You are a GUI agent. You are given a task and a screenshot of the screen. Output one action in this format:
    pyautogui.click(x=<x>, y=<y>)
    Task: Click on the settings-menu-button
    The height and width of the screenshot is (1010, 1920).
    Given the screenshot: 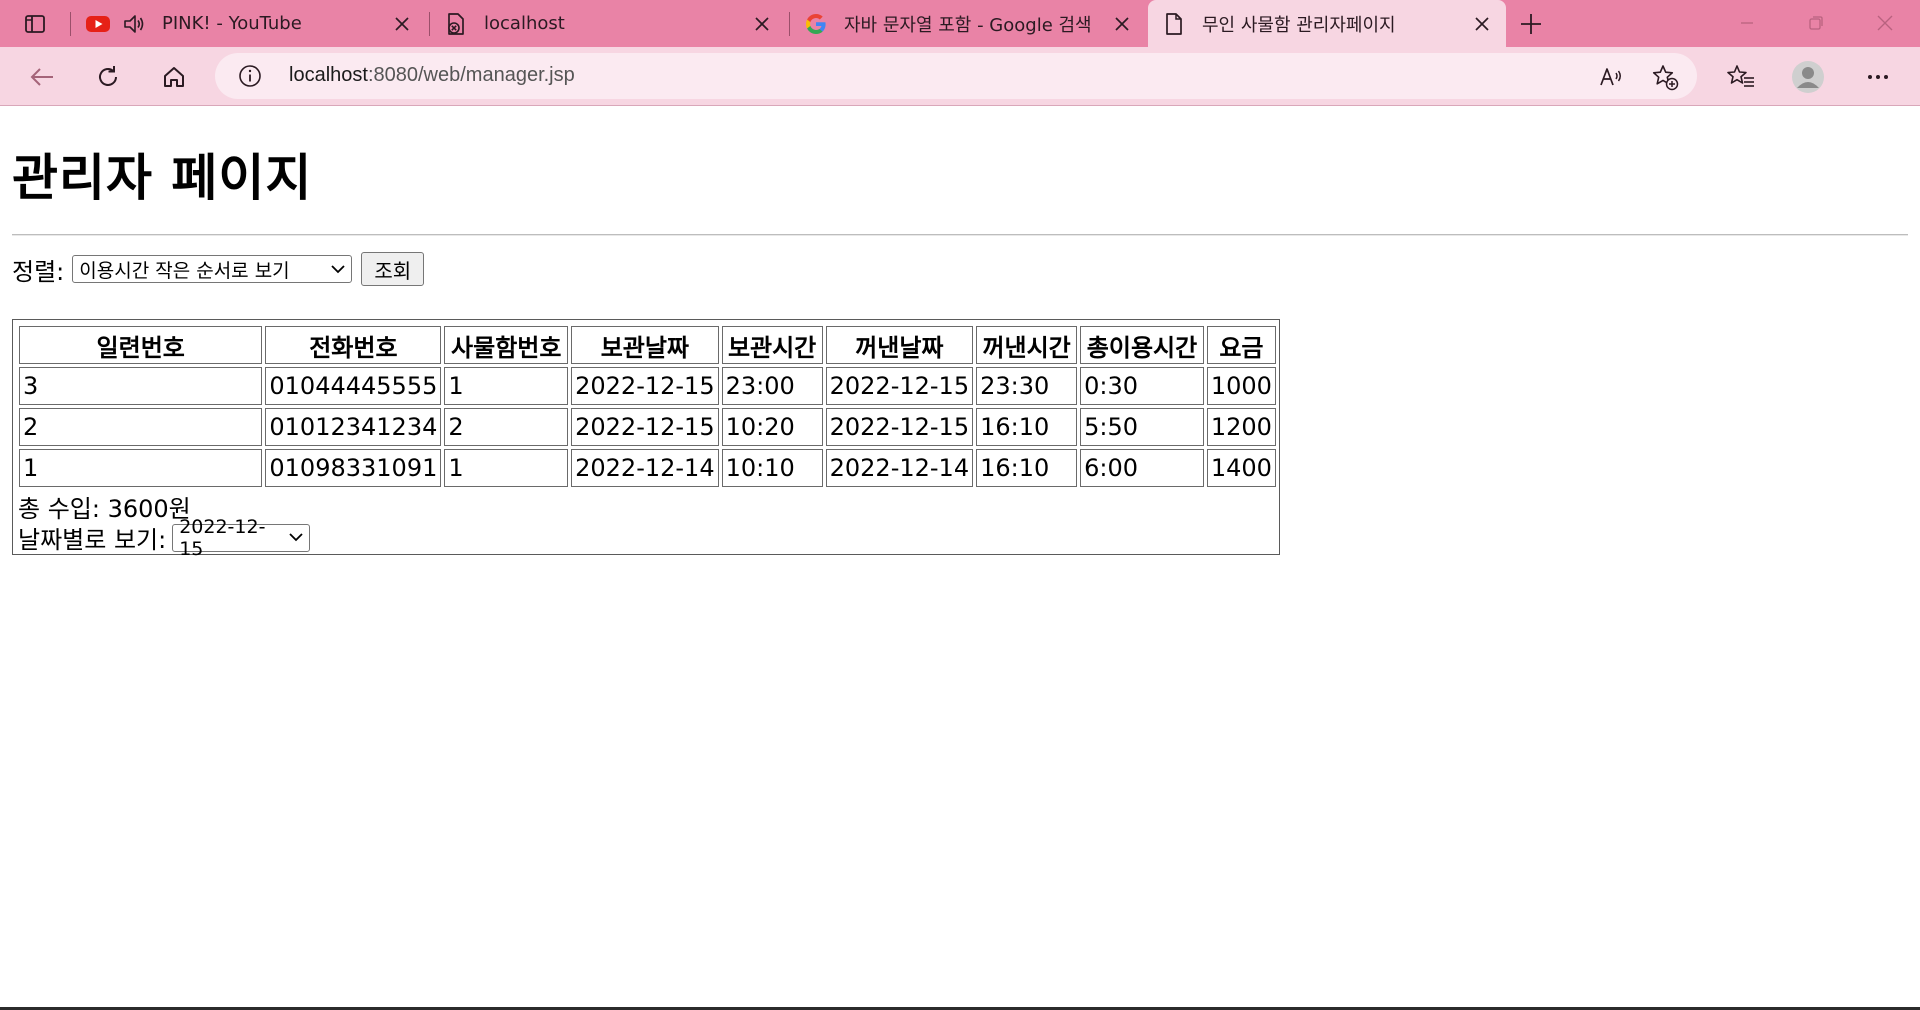 What is the action you would take?
    pyautogui.click(x=1878, y=77)
    